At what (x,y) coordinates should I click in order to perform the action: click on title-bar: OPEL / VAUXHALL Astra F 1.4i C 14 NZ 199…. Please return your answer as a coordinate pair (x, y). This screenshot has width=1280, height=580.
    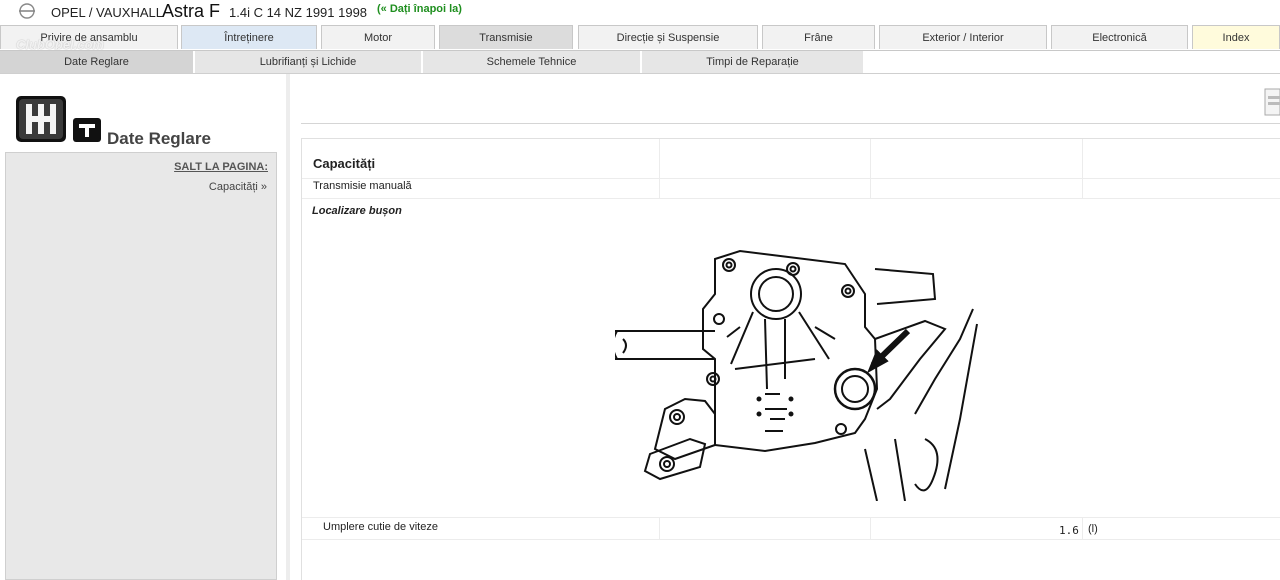
    Looking at the image, I should click on (640, 12).